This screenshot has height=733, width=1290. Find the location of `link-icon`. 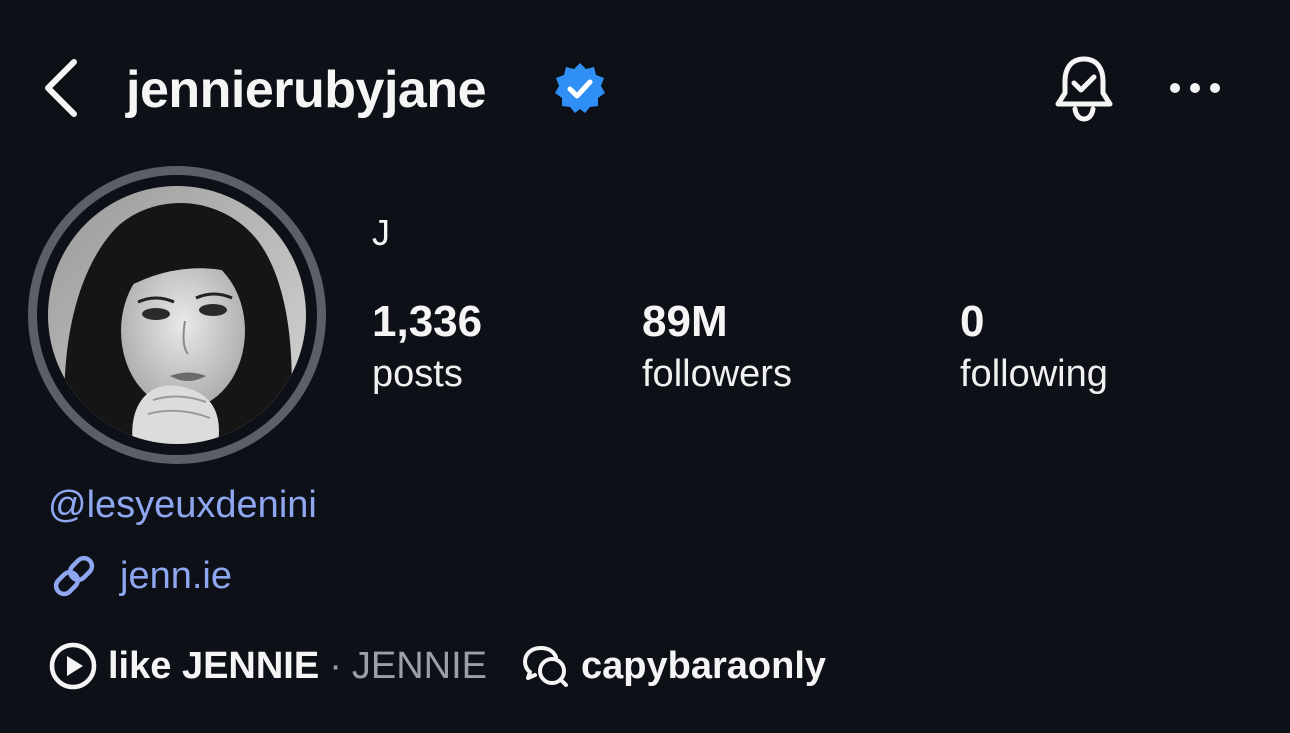

link-icon is located at coordinates (74, 576).